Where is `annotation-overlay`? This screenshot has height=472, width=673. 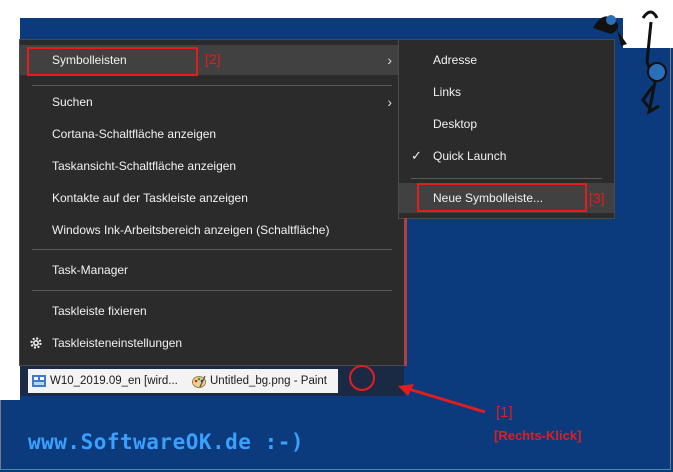 annotation-overlay is located at coordinates (417, 389).